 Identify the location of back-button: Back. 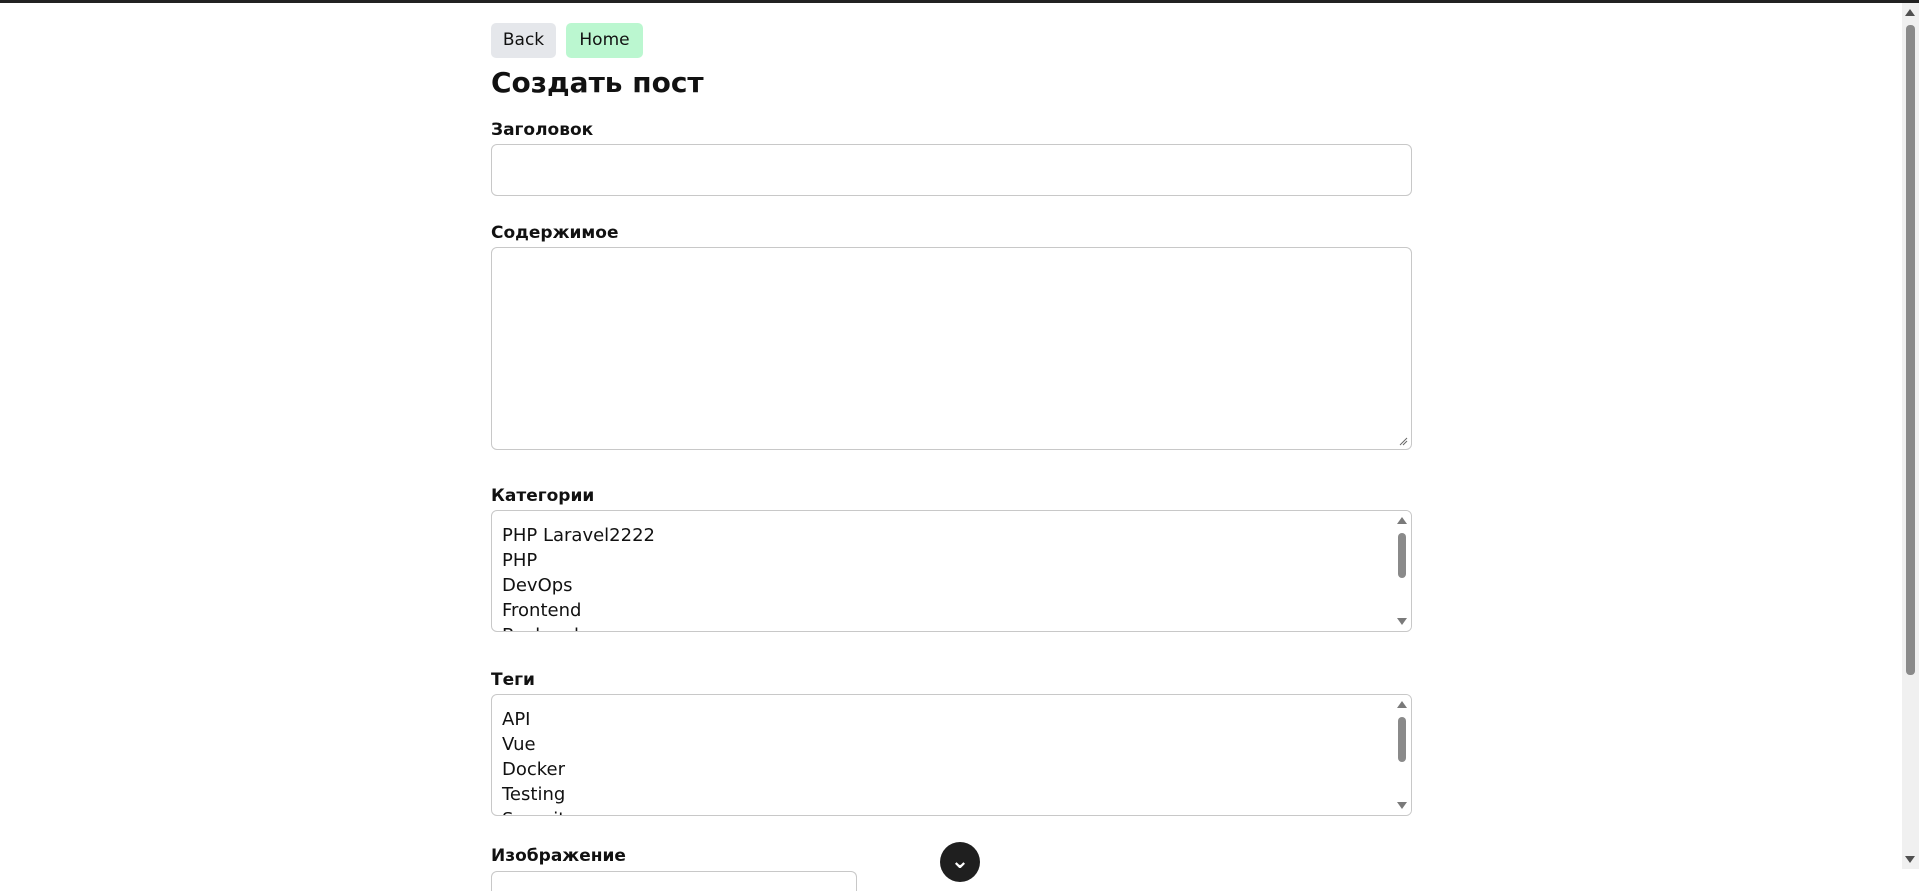
(523, 40).